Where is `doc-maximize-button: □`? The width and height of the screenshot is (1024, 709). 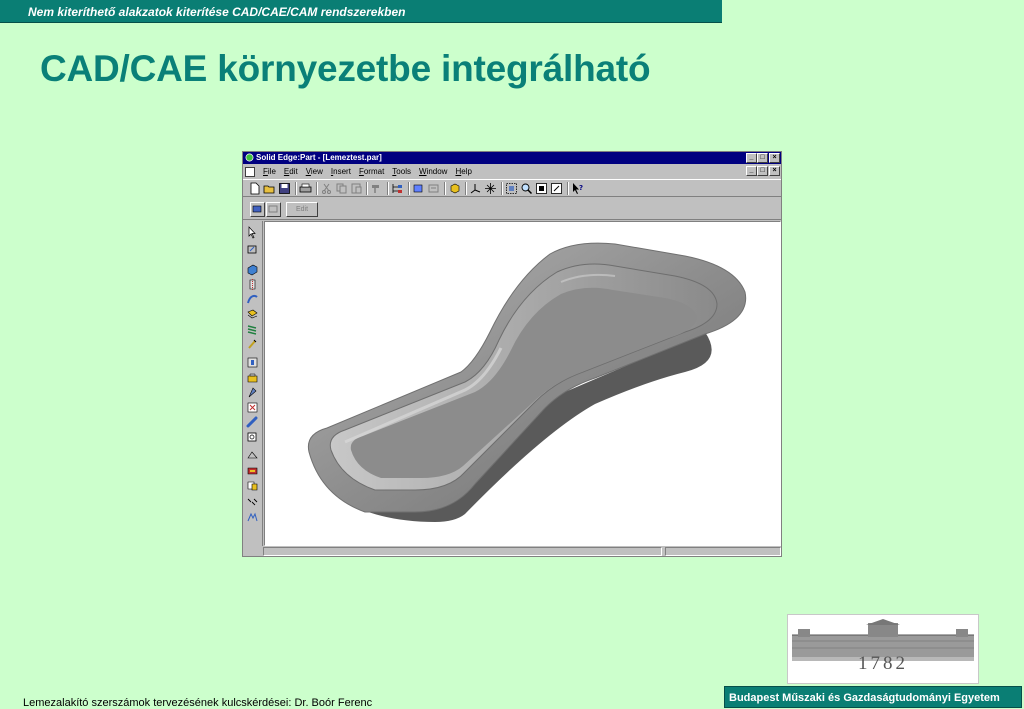
doc-maximize-button: □ is located at coordinates (762, 171).